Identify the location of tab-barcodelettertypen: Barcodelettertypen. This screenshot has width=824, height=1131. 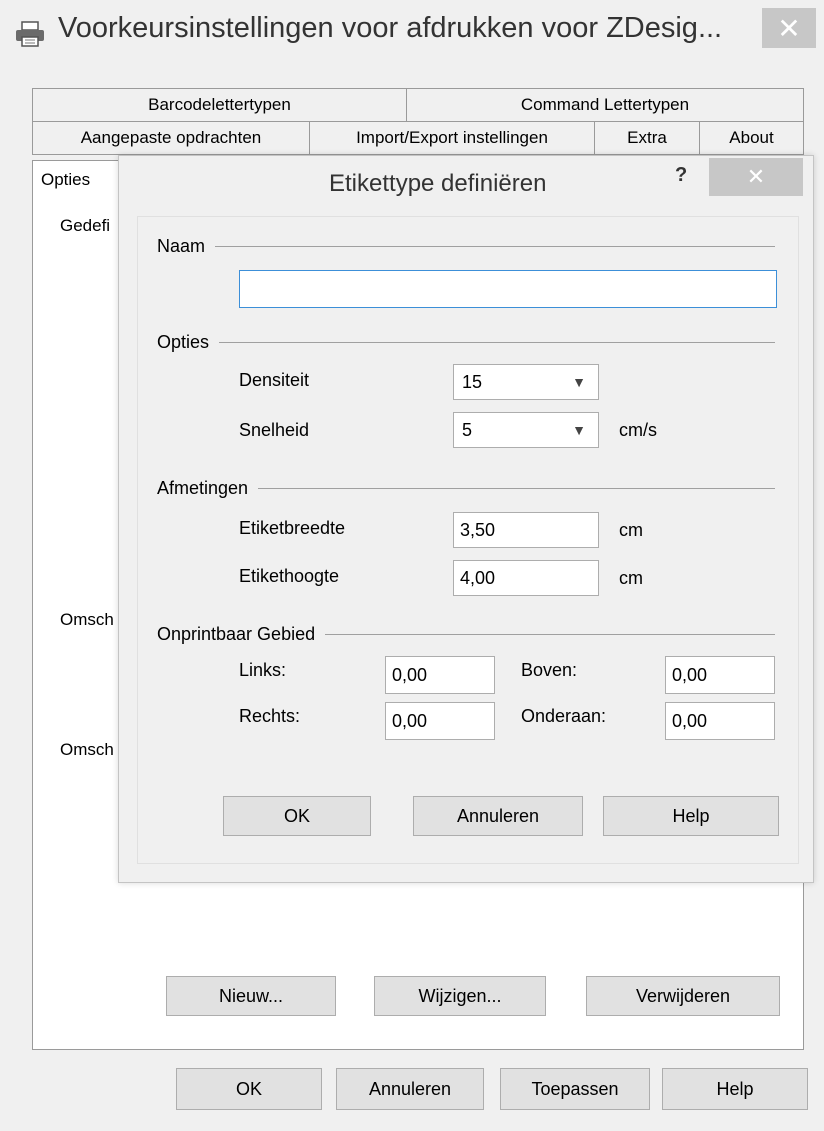
(219, 105).